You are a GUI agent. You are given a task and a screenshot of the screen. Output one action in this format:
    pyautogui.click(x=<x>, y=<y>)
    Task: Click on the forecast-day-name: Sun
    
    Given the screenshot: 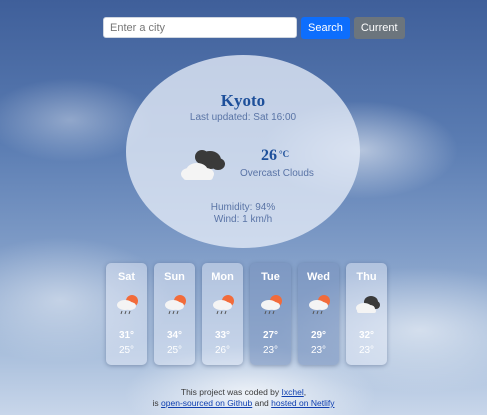 What is the action you would take?
    pyautogui.click(x=174, y=277)
    